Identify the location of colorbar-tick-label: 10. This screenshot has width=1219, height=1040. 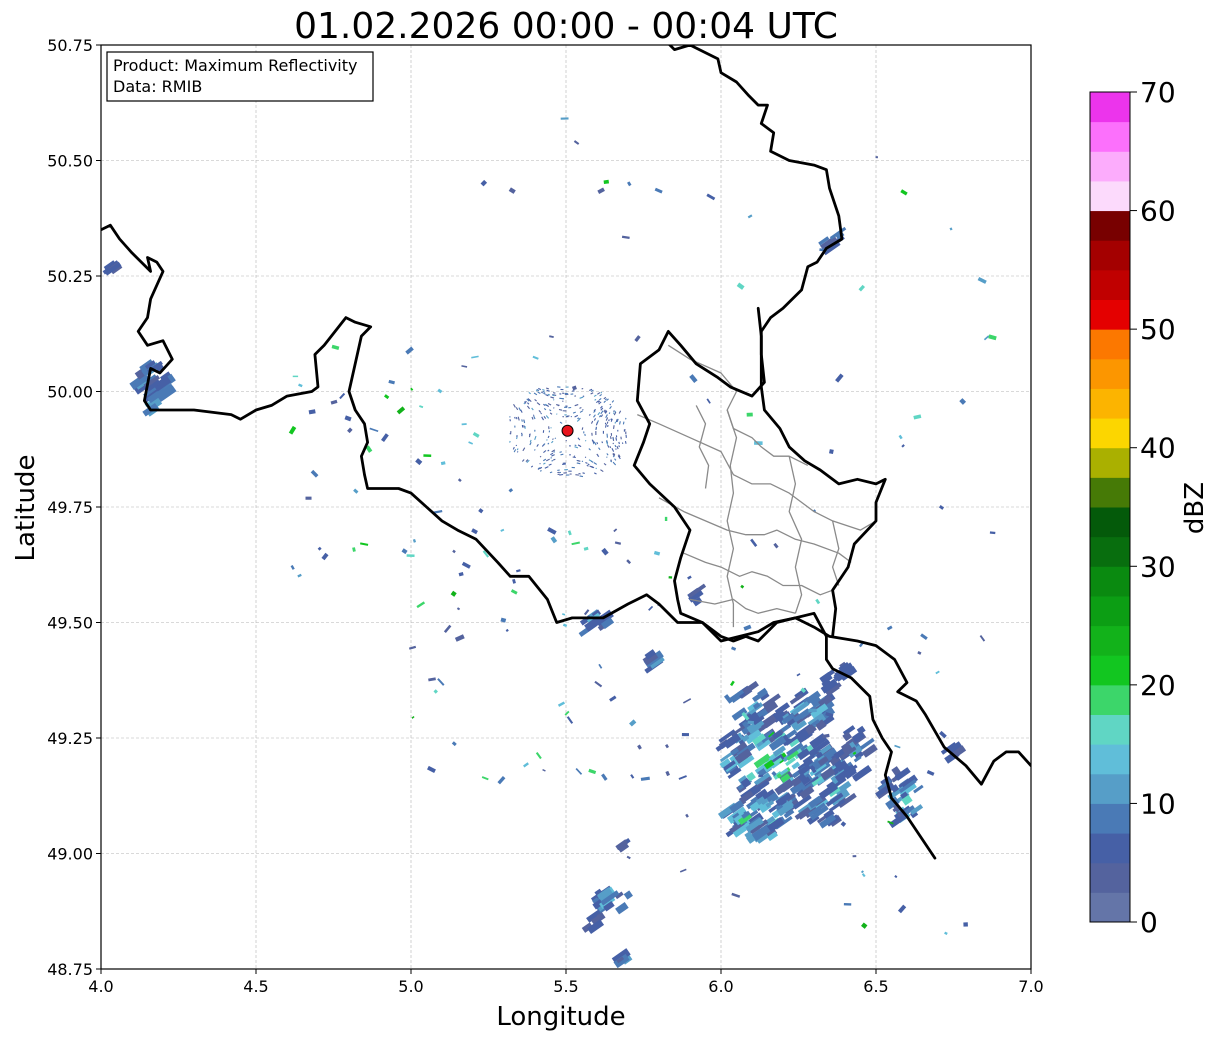
(1158, 803).